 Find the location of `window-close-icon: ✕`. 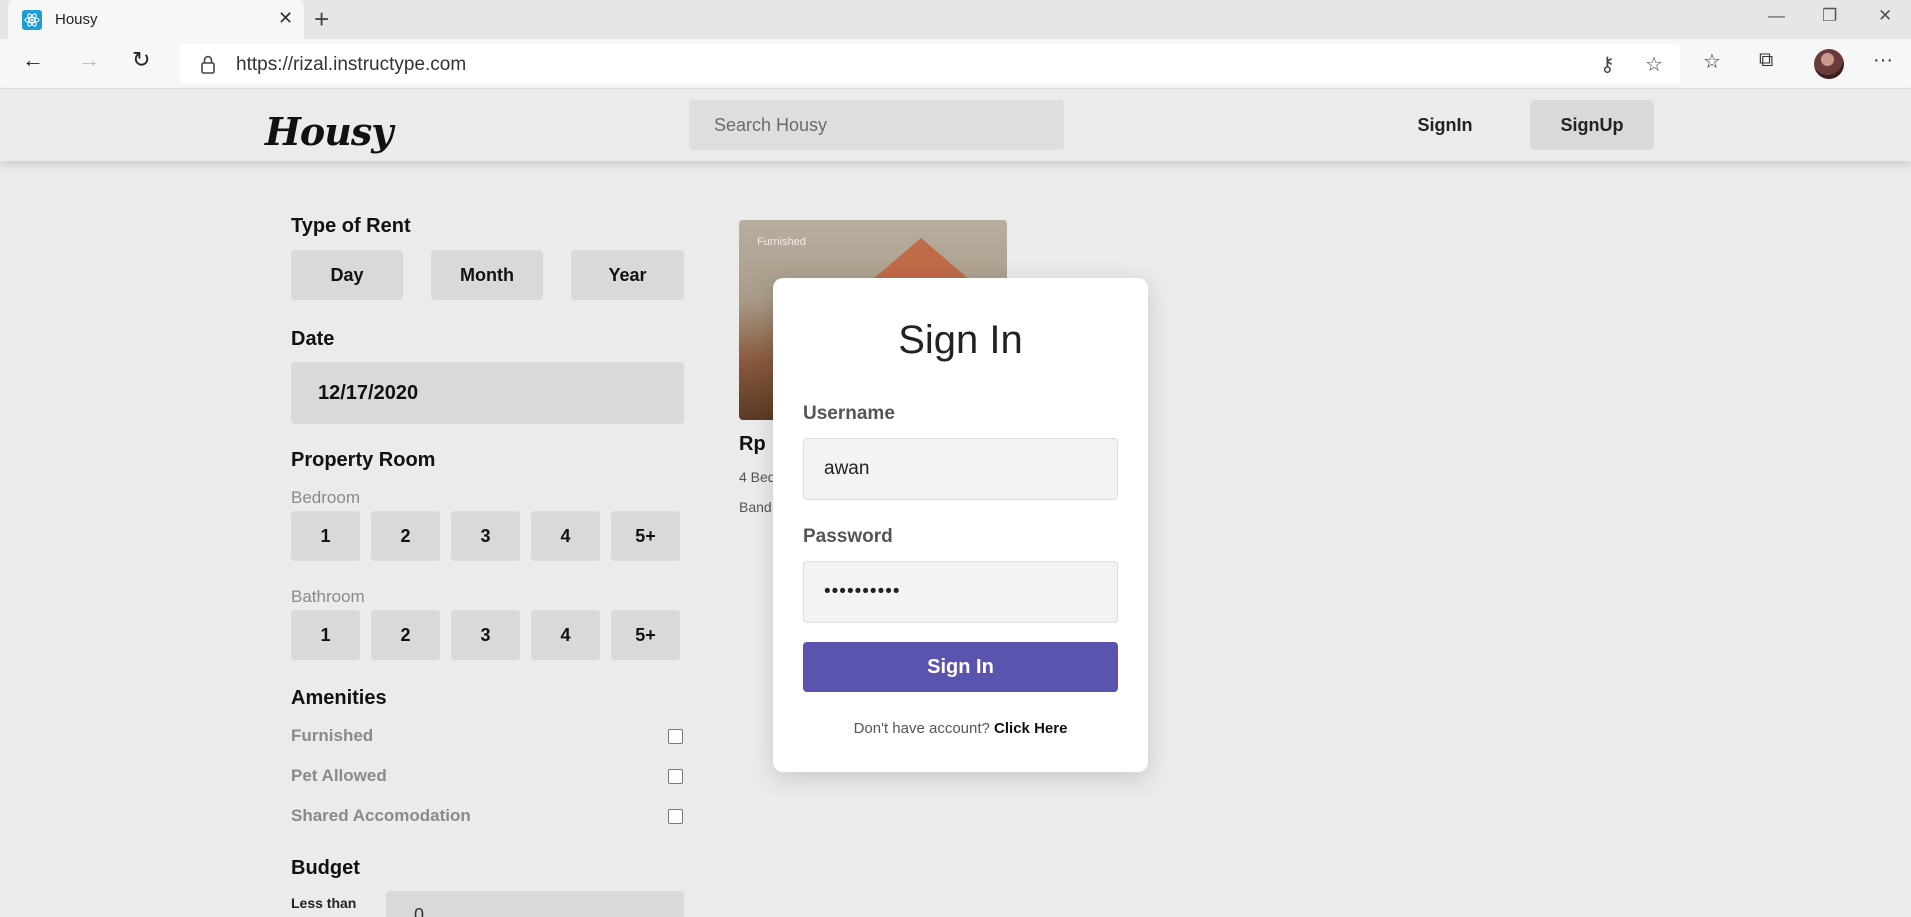

window-close-icon: ✕ is located at coordinates (1885, 16).